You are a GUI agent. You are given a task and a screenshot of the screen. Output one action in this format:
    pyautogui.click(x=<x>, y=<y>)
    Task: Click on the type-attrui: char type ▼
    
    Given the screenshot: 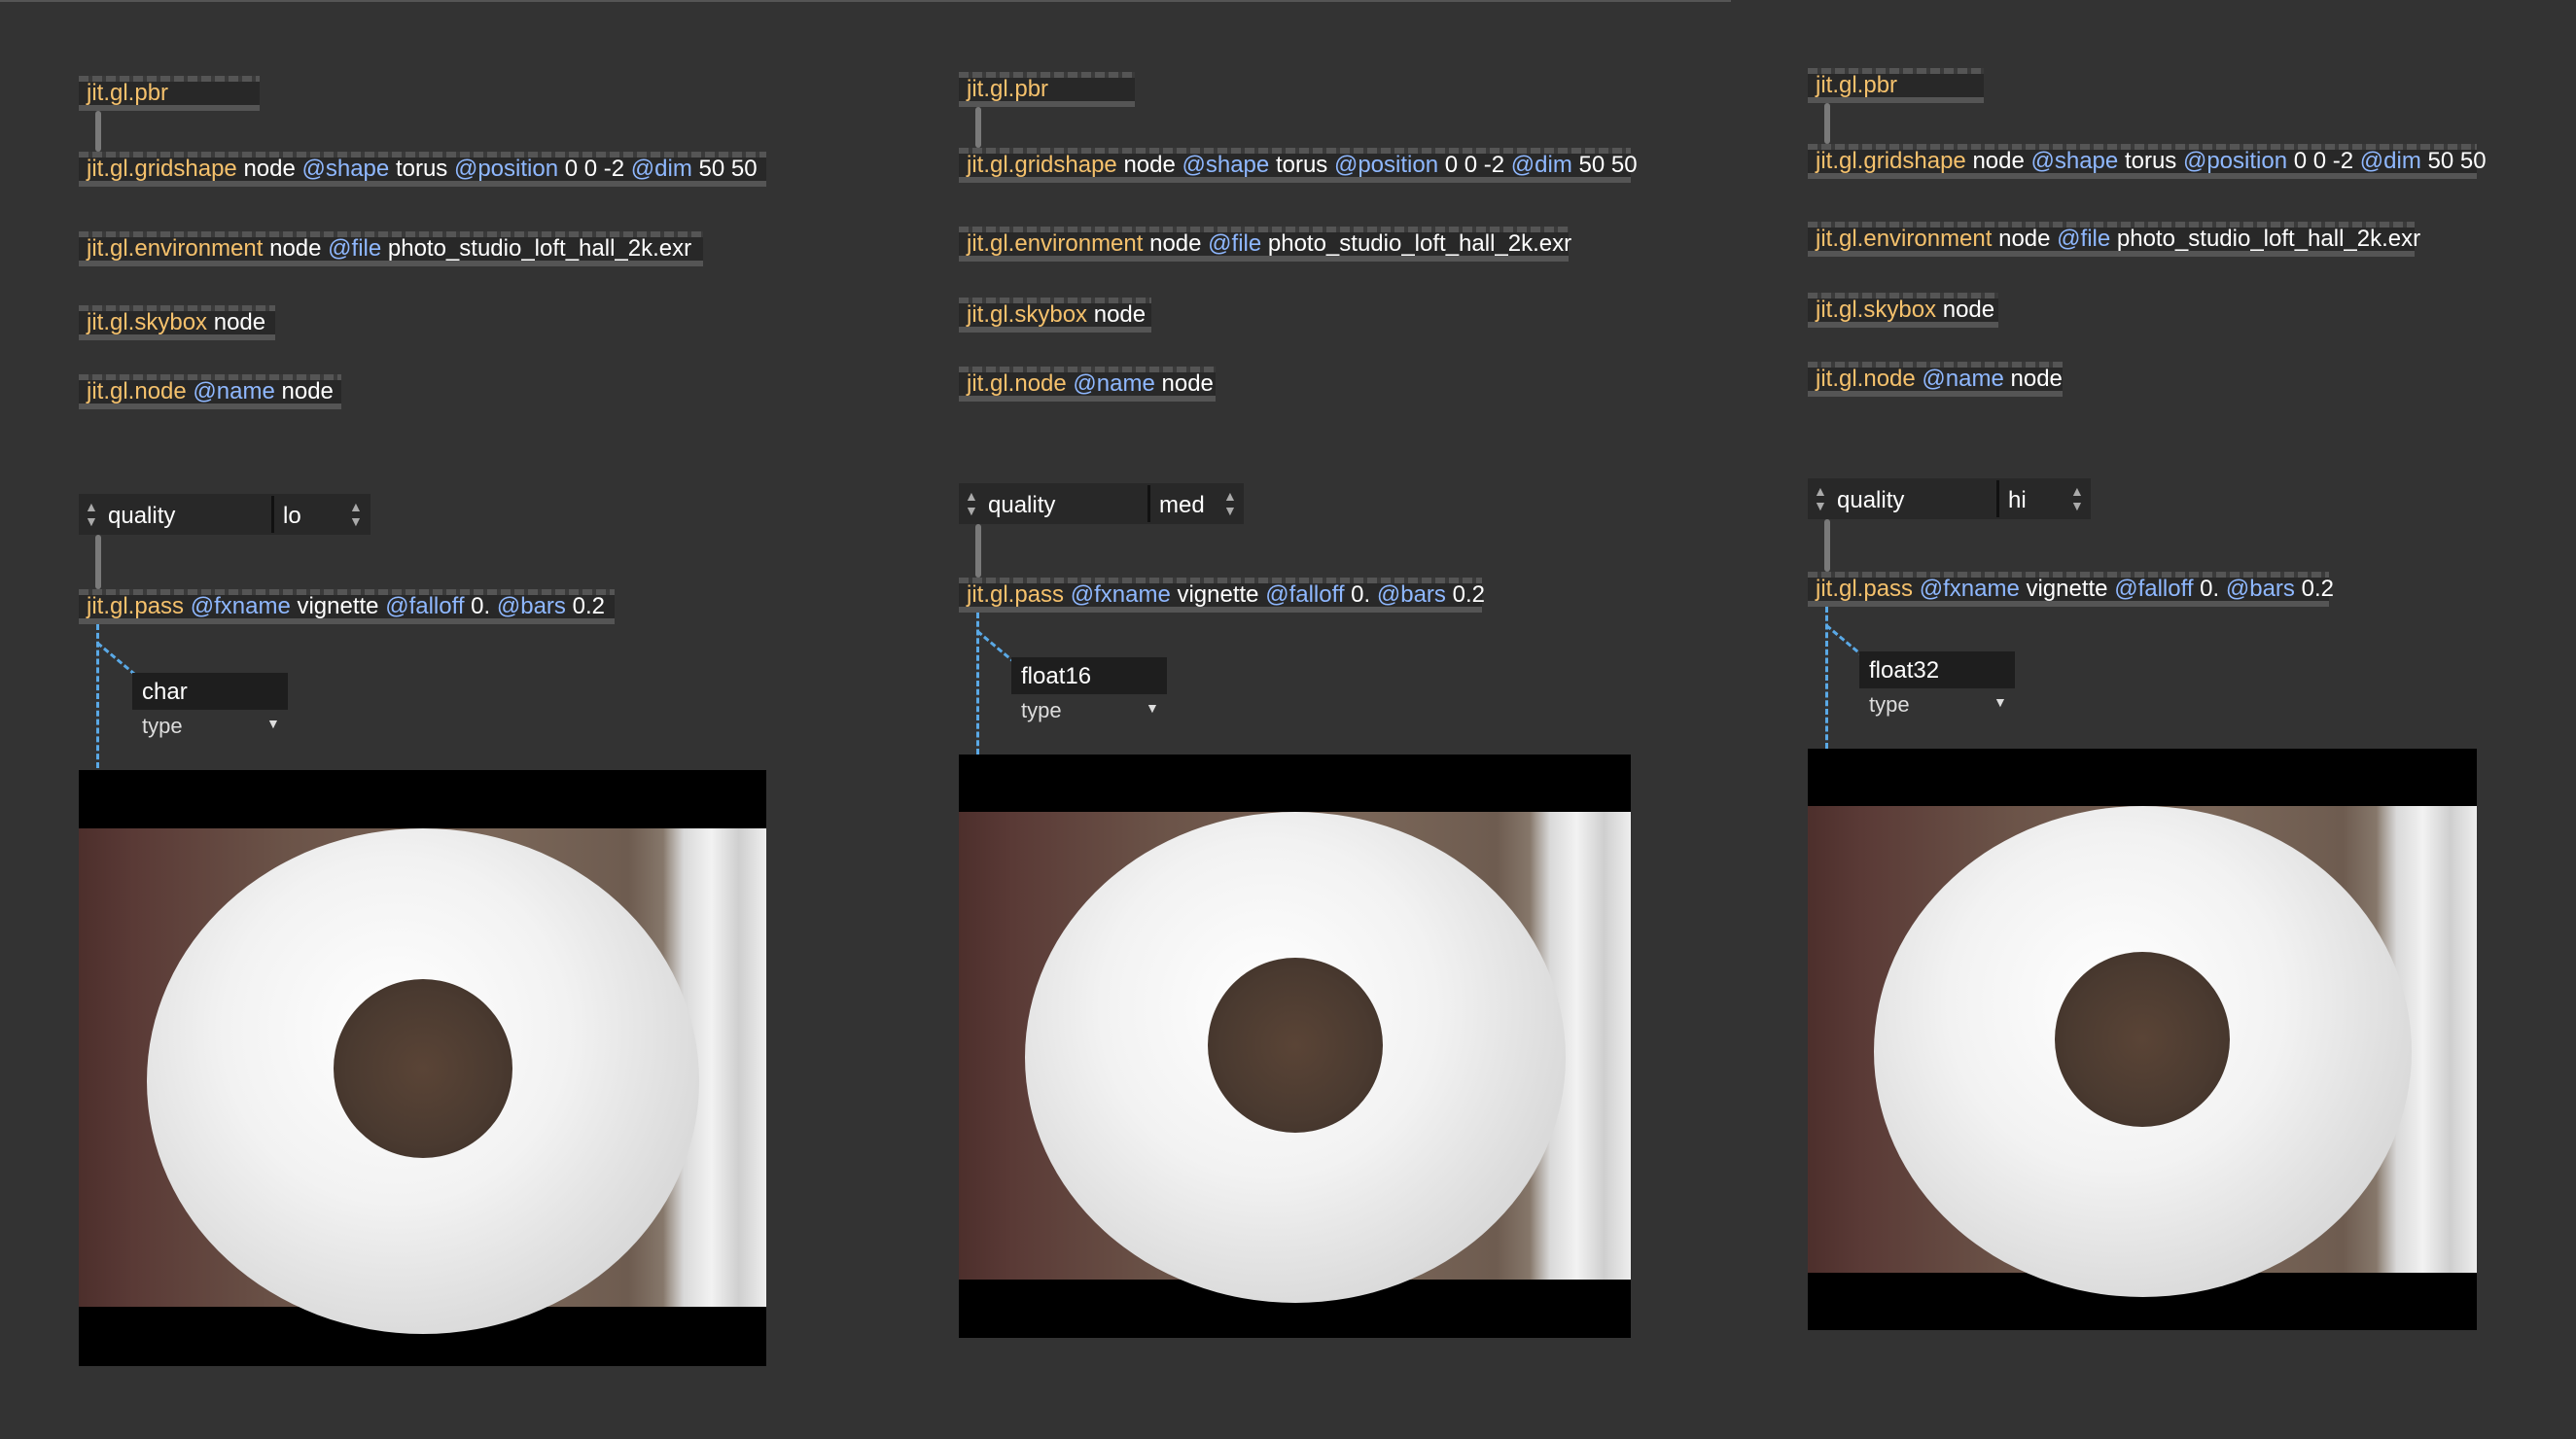 What is the action you would take?
    pyautogui.click(x=210, y=709)
    